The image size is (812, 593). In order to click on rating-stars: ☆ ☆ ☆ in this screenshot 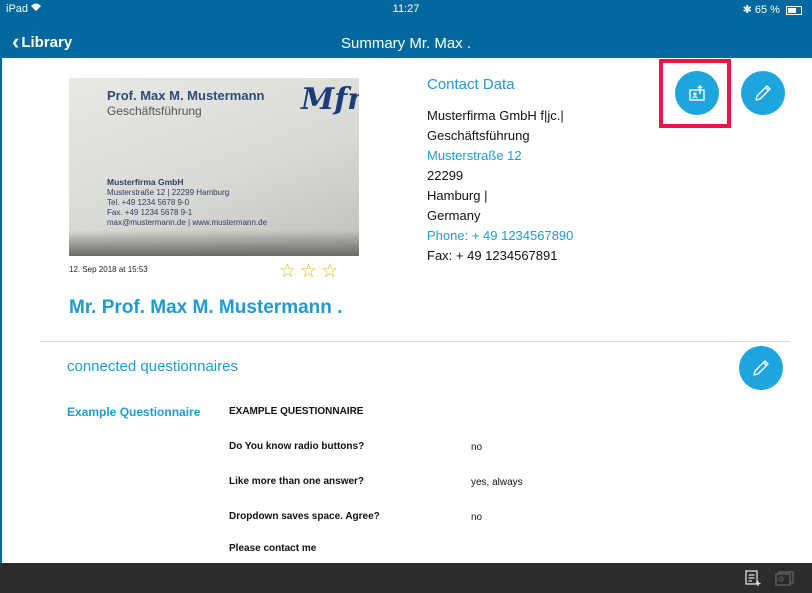, I will do `click(308, 271)`.